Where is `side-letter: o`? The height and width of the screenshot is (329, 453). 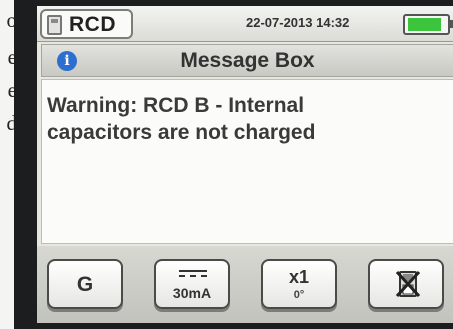 side-letter: o is located at coordinates (10, 20).